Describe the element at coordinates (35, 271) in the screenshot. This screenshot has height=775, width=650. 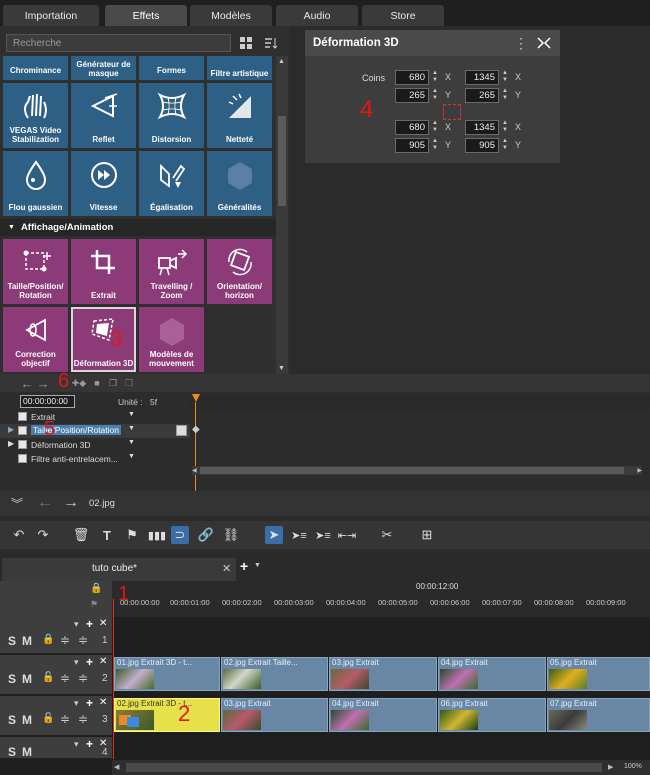
I see `effect-taille-position-rotation: Taille/Position/ Rotation` at that location.